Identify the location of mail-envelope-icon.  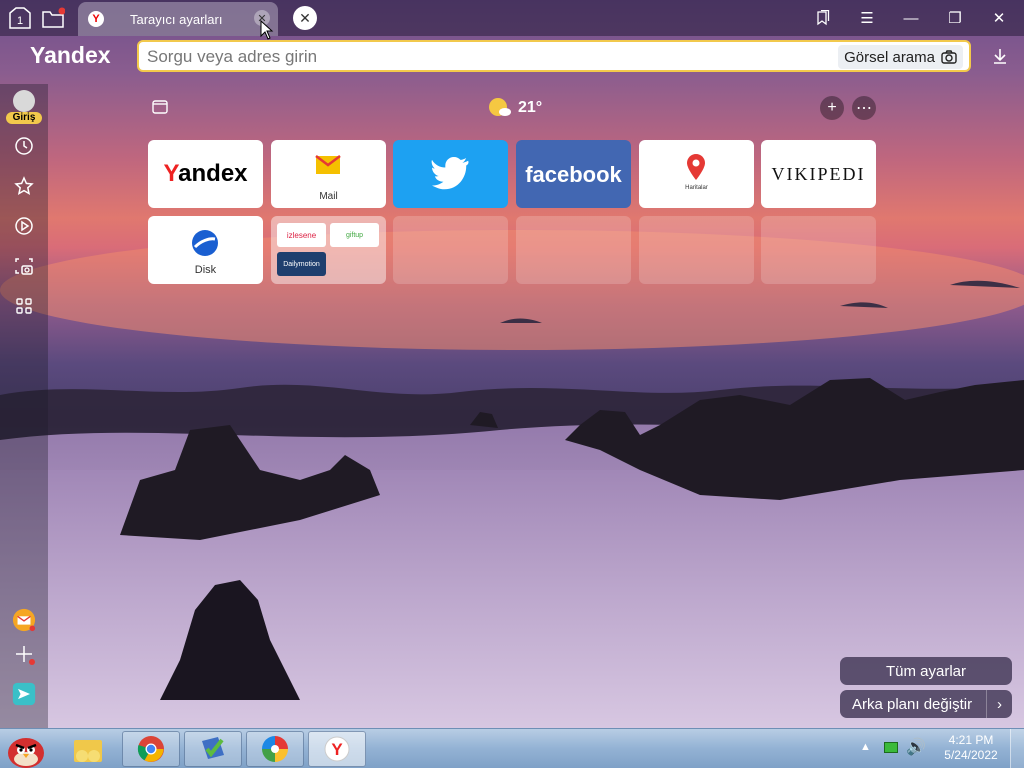
(24, 620).